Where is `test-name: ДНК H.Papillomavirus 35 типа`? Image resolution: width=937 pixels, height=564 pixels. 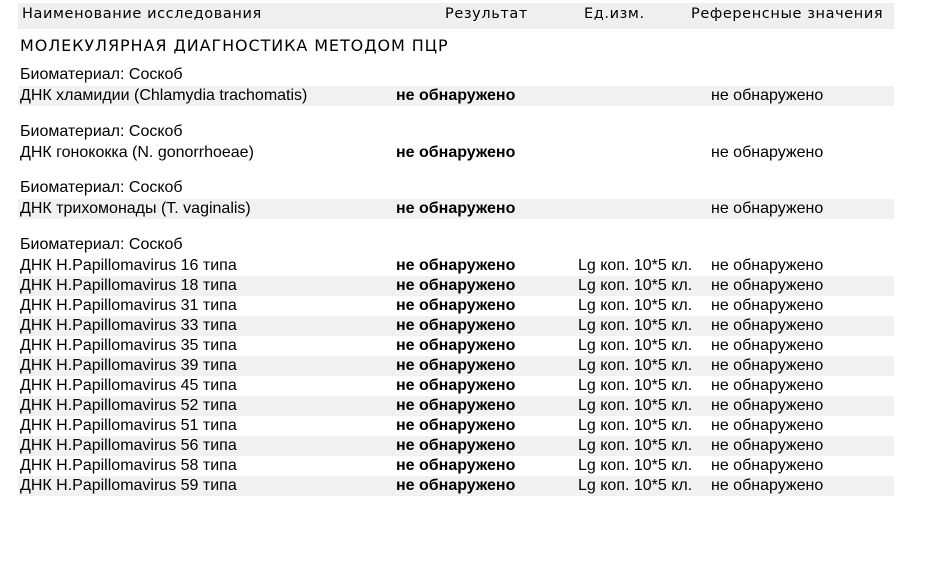 test-name: ДНК H.Papillomavirus 35 типа is located at coordinates (128, 345).